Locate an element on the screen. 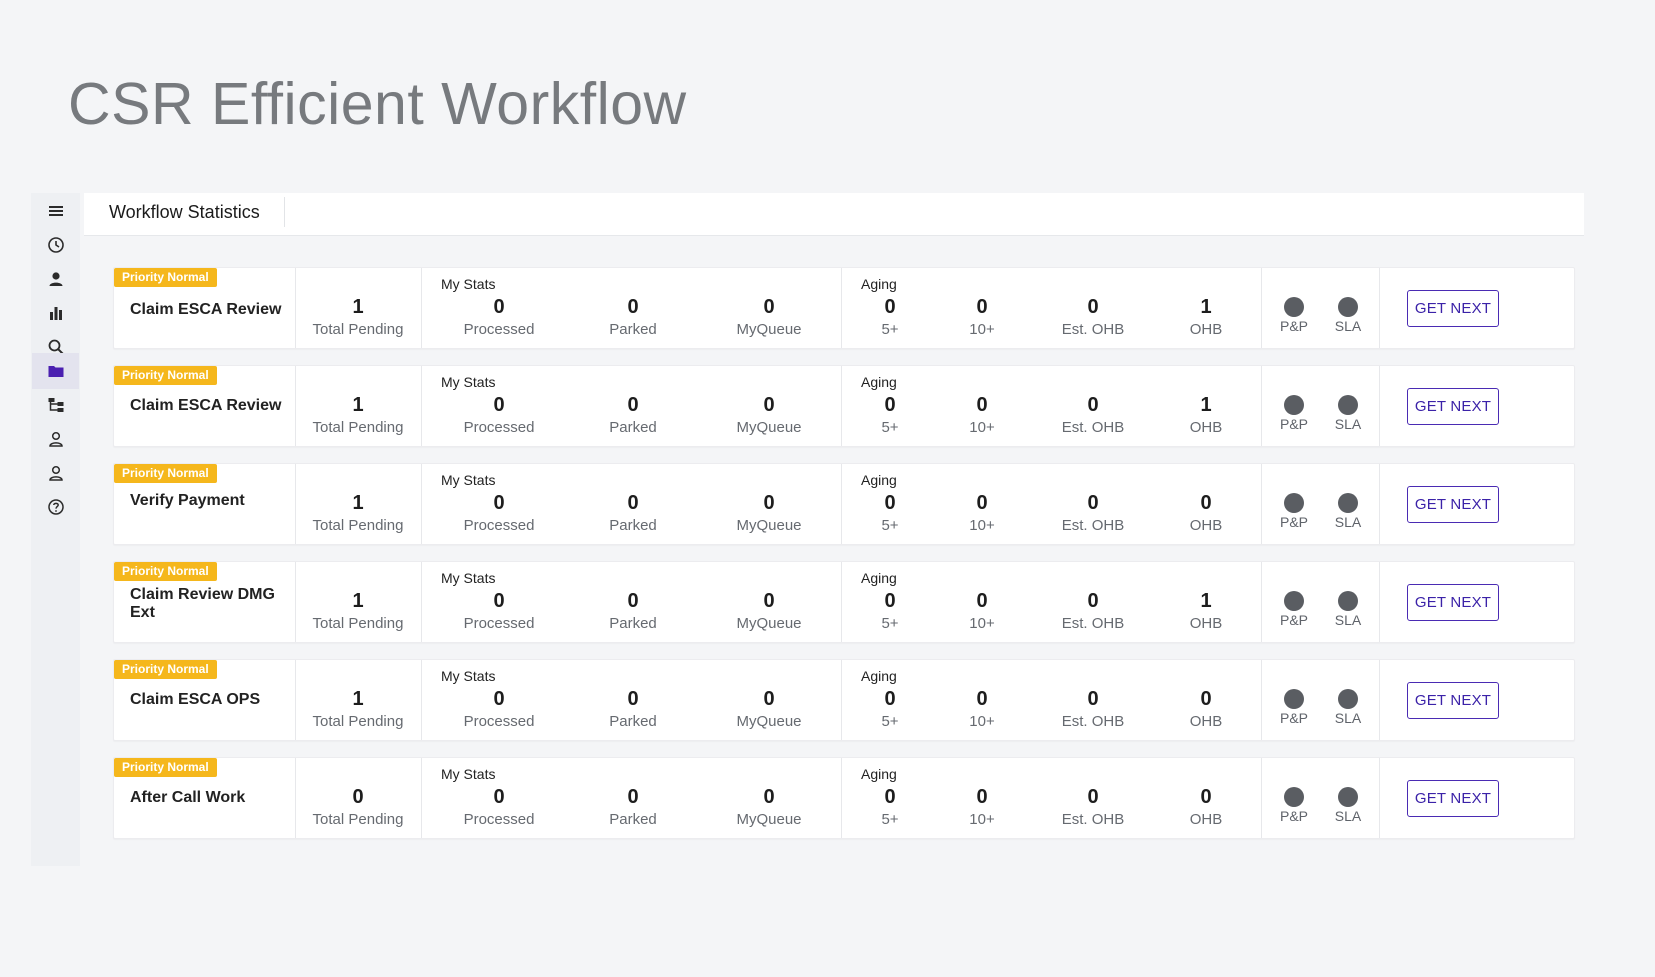 The width and height of the screenshot is (1655, 977). parked-stat: 0 Parked is located at coordinates (633, 709).